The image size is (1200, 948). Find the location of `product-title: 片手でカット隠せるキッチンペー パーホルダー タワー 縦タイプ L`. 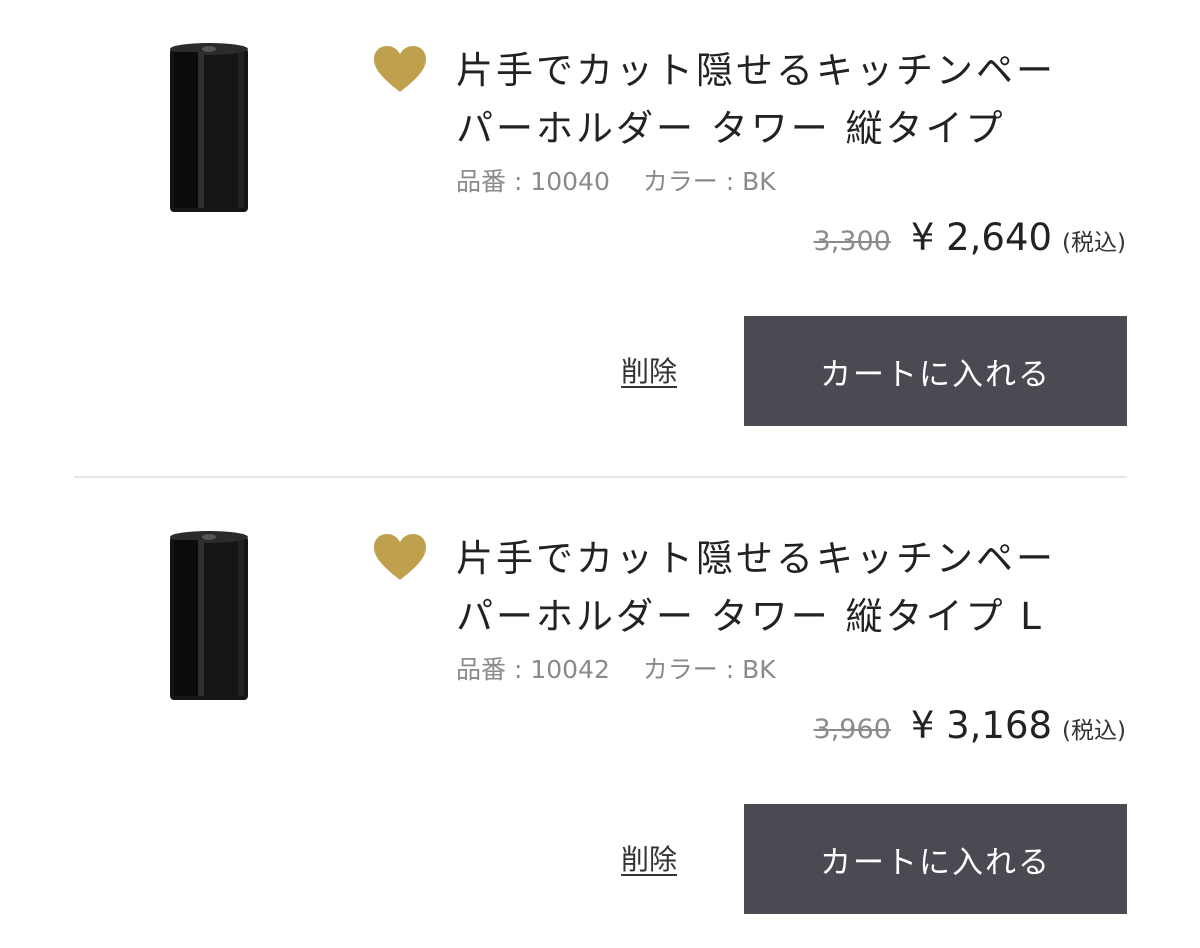

product-title: 片手でカット隠せるキッチンペー パーホルダー タワー 縦タイプ L is located at coordinates (796, 588).